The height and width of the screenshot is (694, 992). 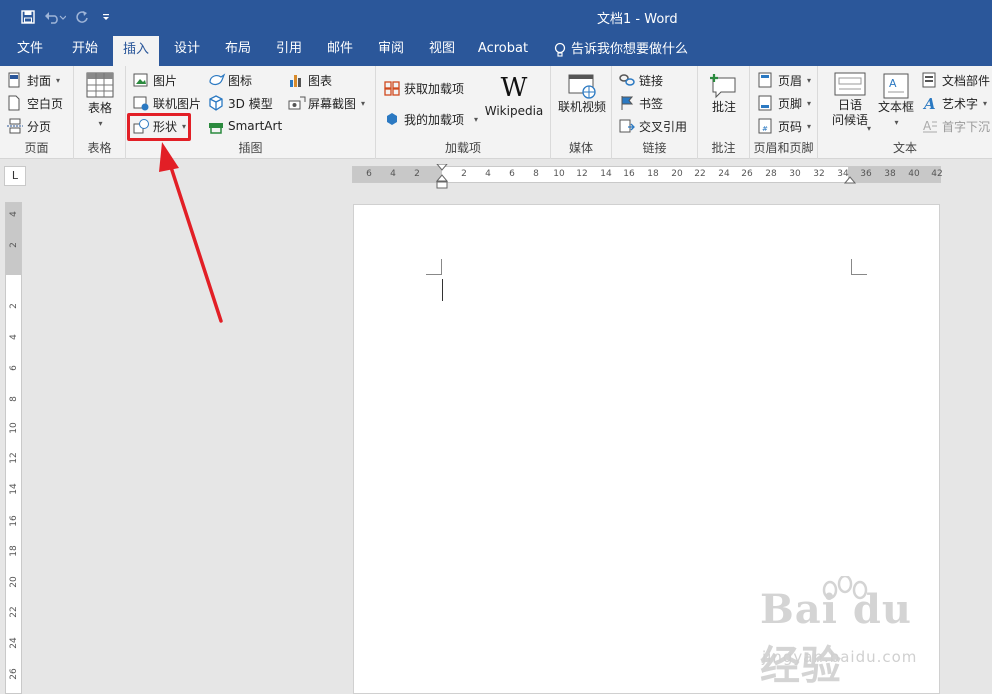 I want to click on footer-icon, so click(x=766, y=103).